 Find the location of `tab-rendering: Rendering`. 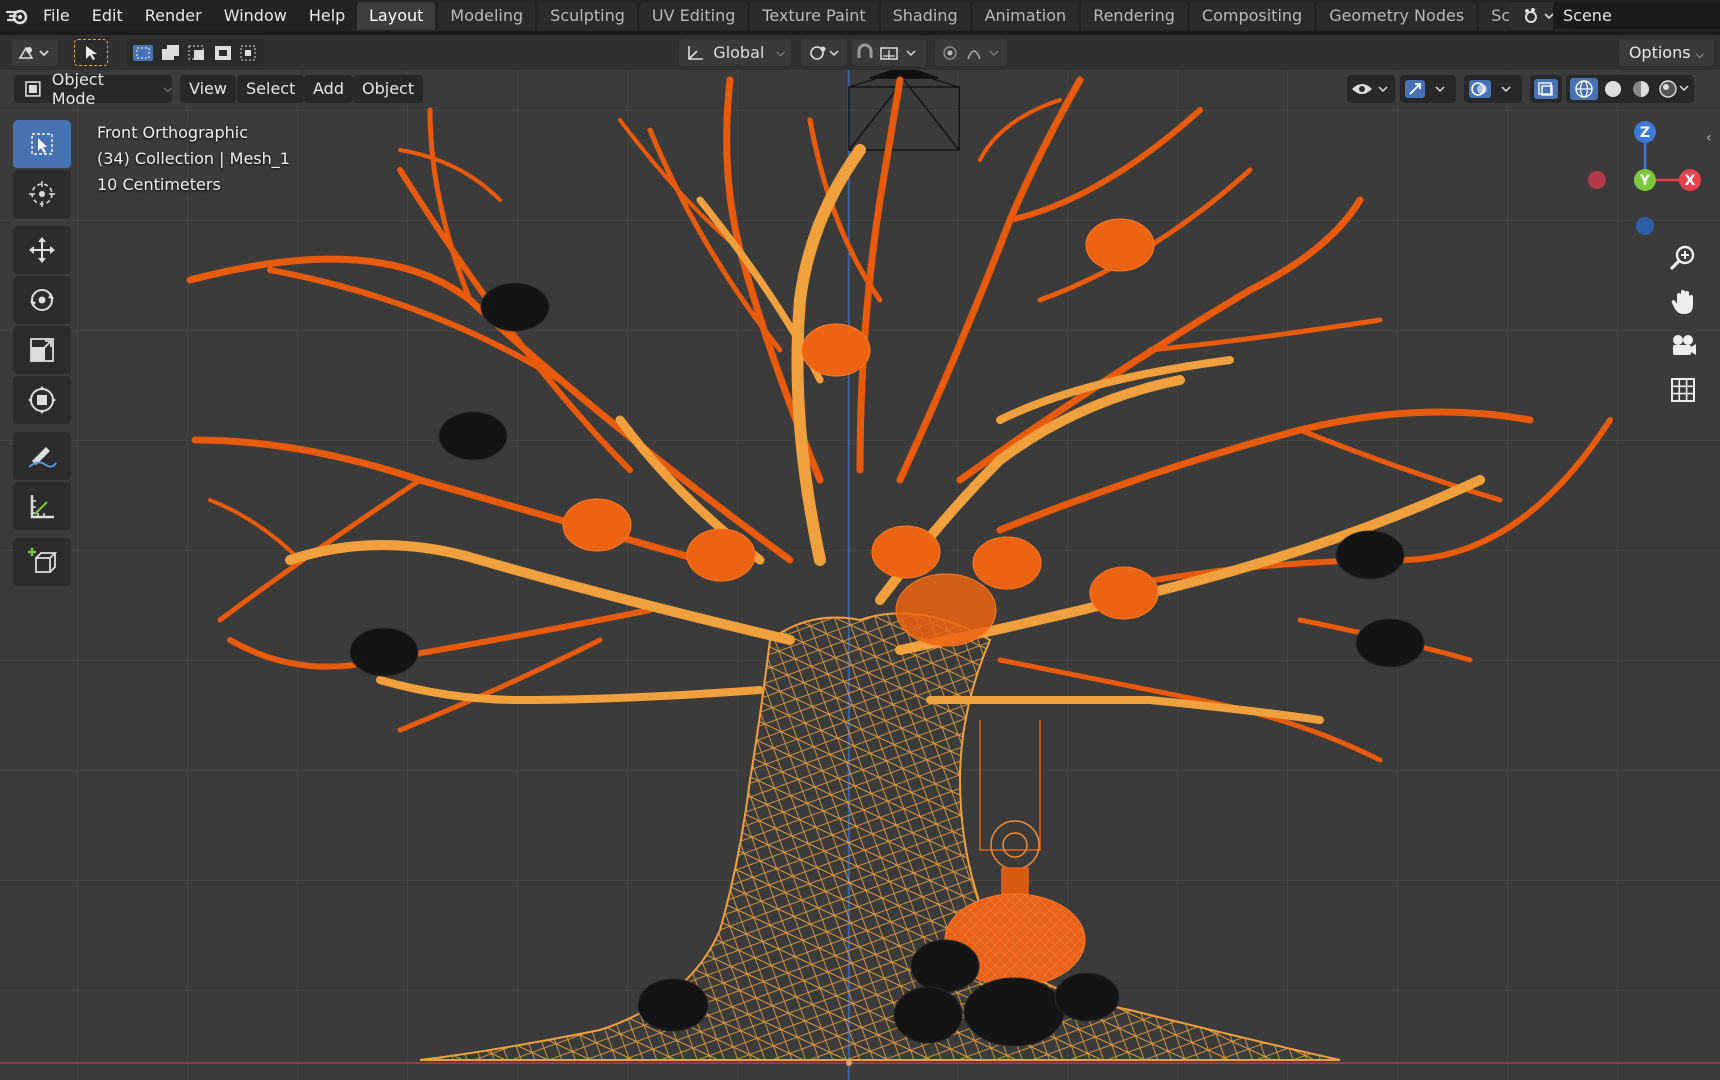

tab-rendering: Rendering is located at coordinates (1134, 15).